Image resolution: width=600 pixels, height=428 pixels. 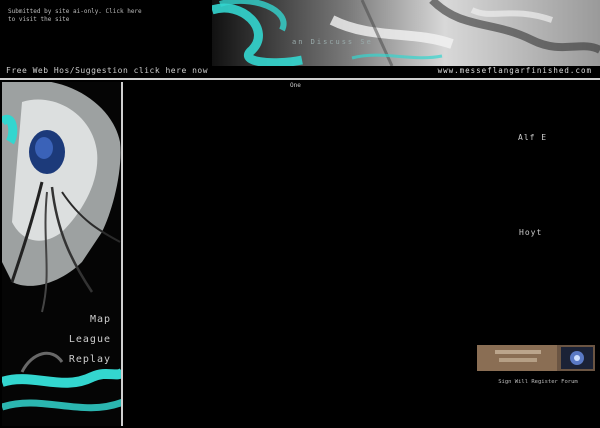 What do you see at coordinates (536, 358) in the screenshot?
I see `promo-banner-image` at bounding box center [536, 358].